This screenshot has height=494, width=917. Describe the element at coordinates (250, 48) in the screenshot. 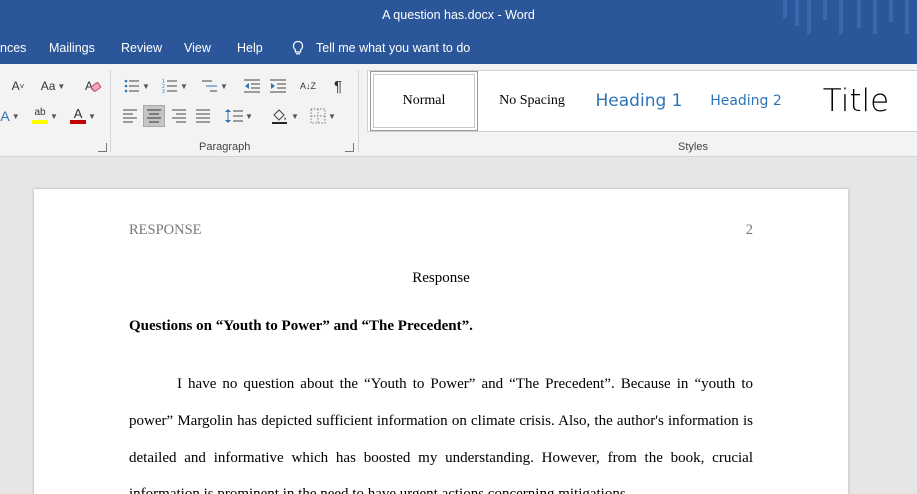

I see `tab-help: Help` at that location.